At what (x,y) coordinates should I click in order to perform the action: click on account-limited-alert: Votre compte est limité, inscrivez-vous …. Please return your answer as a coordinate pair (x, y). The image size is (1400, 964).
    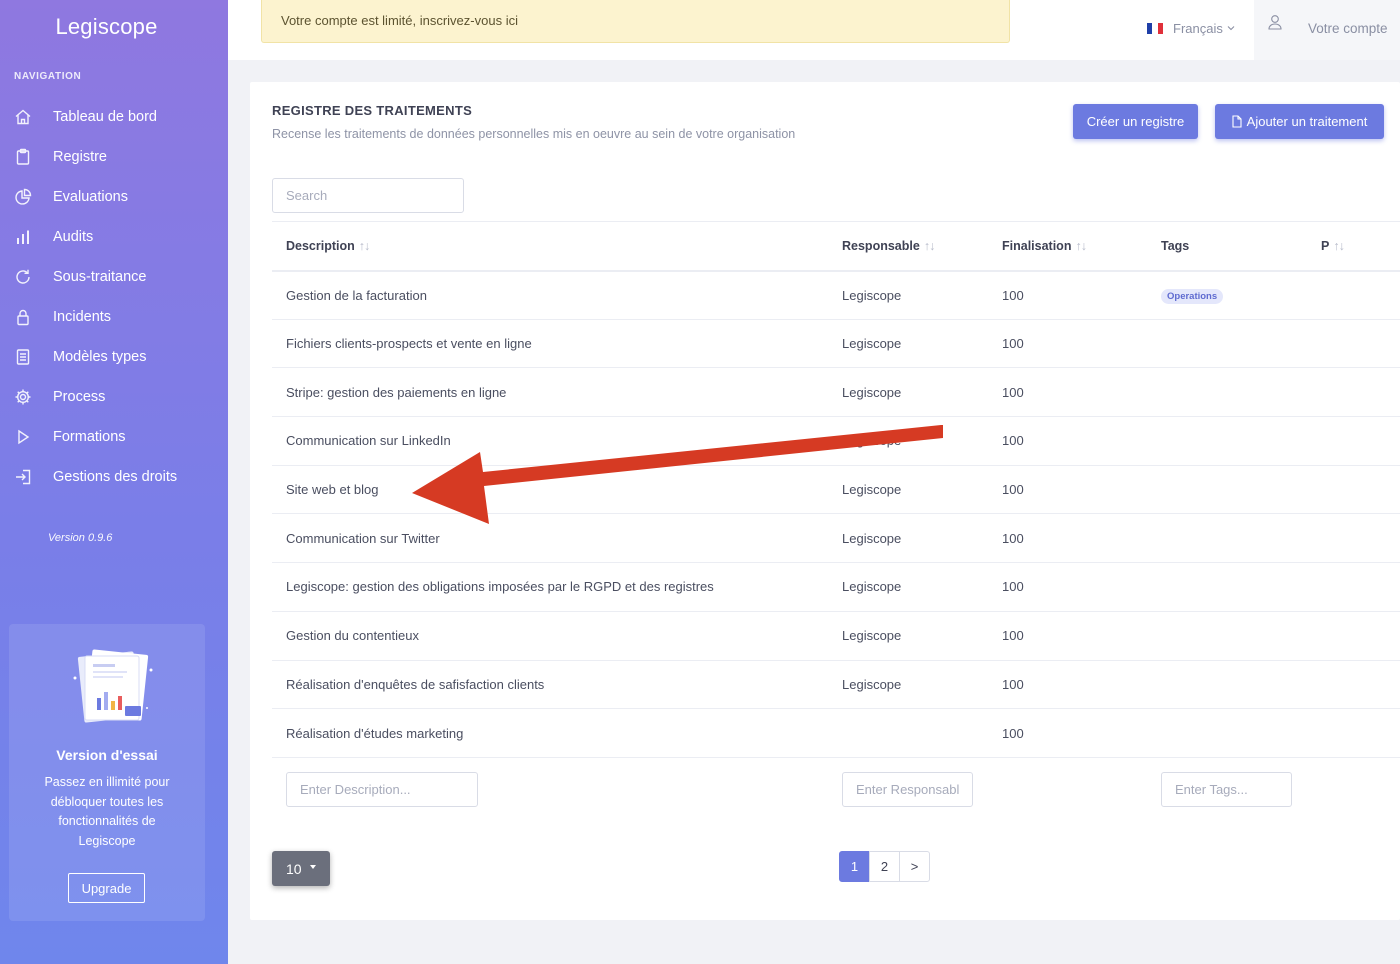
    Looking at the image, I should click on (635, 21).